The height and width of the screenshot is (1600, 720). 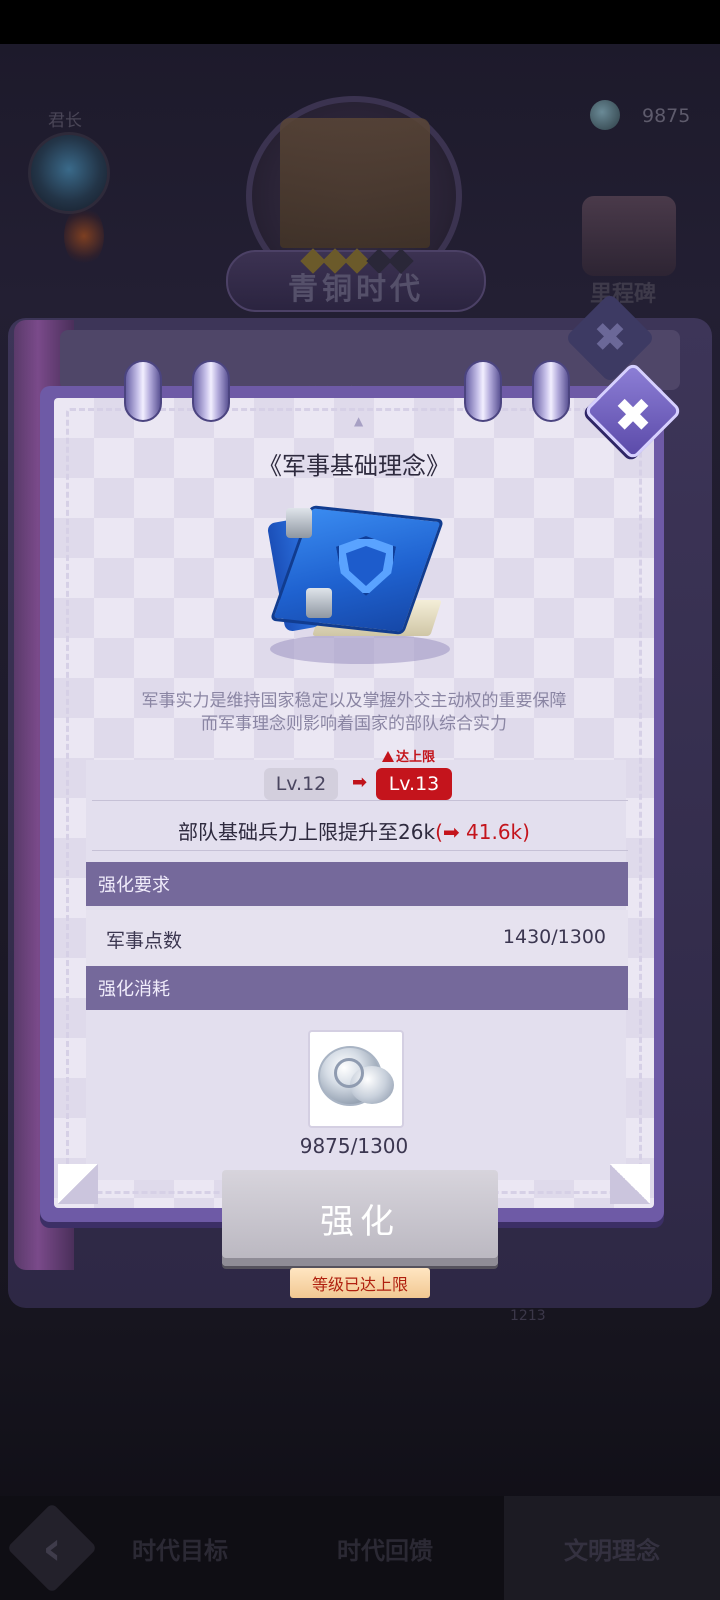 What do you see at coordinates (416, 757) in the screenshot?
I see `maxed-flag-label: 达上限` at bounding box center [416, 757].